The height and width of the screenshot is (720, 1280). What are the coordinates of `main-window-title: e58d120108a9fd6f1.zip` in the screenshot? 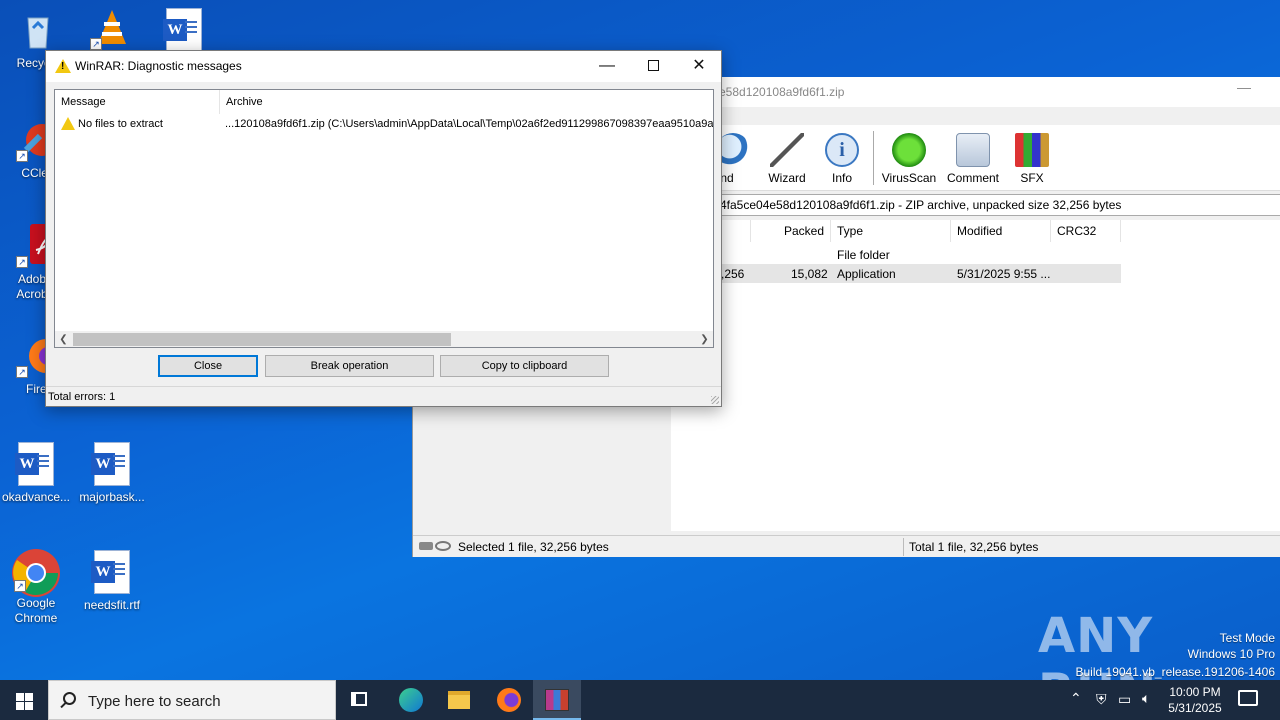 It's located at (782, 92).